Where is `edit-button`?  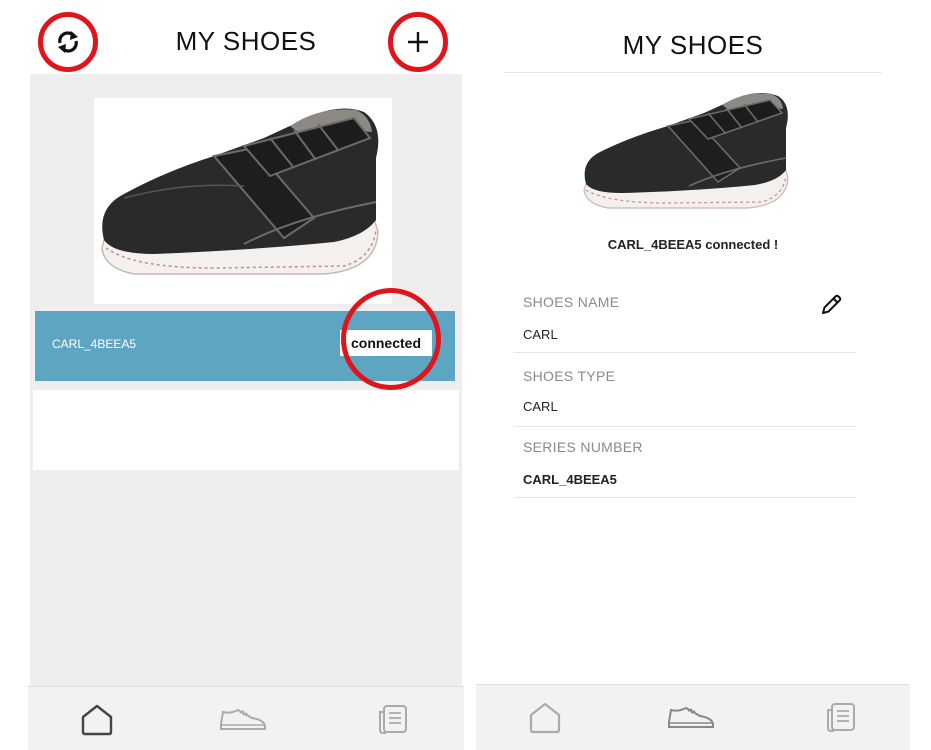 edit-button is located at coordinates (831, 305).